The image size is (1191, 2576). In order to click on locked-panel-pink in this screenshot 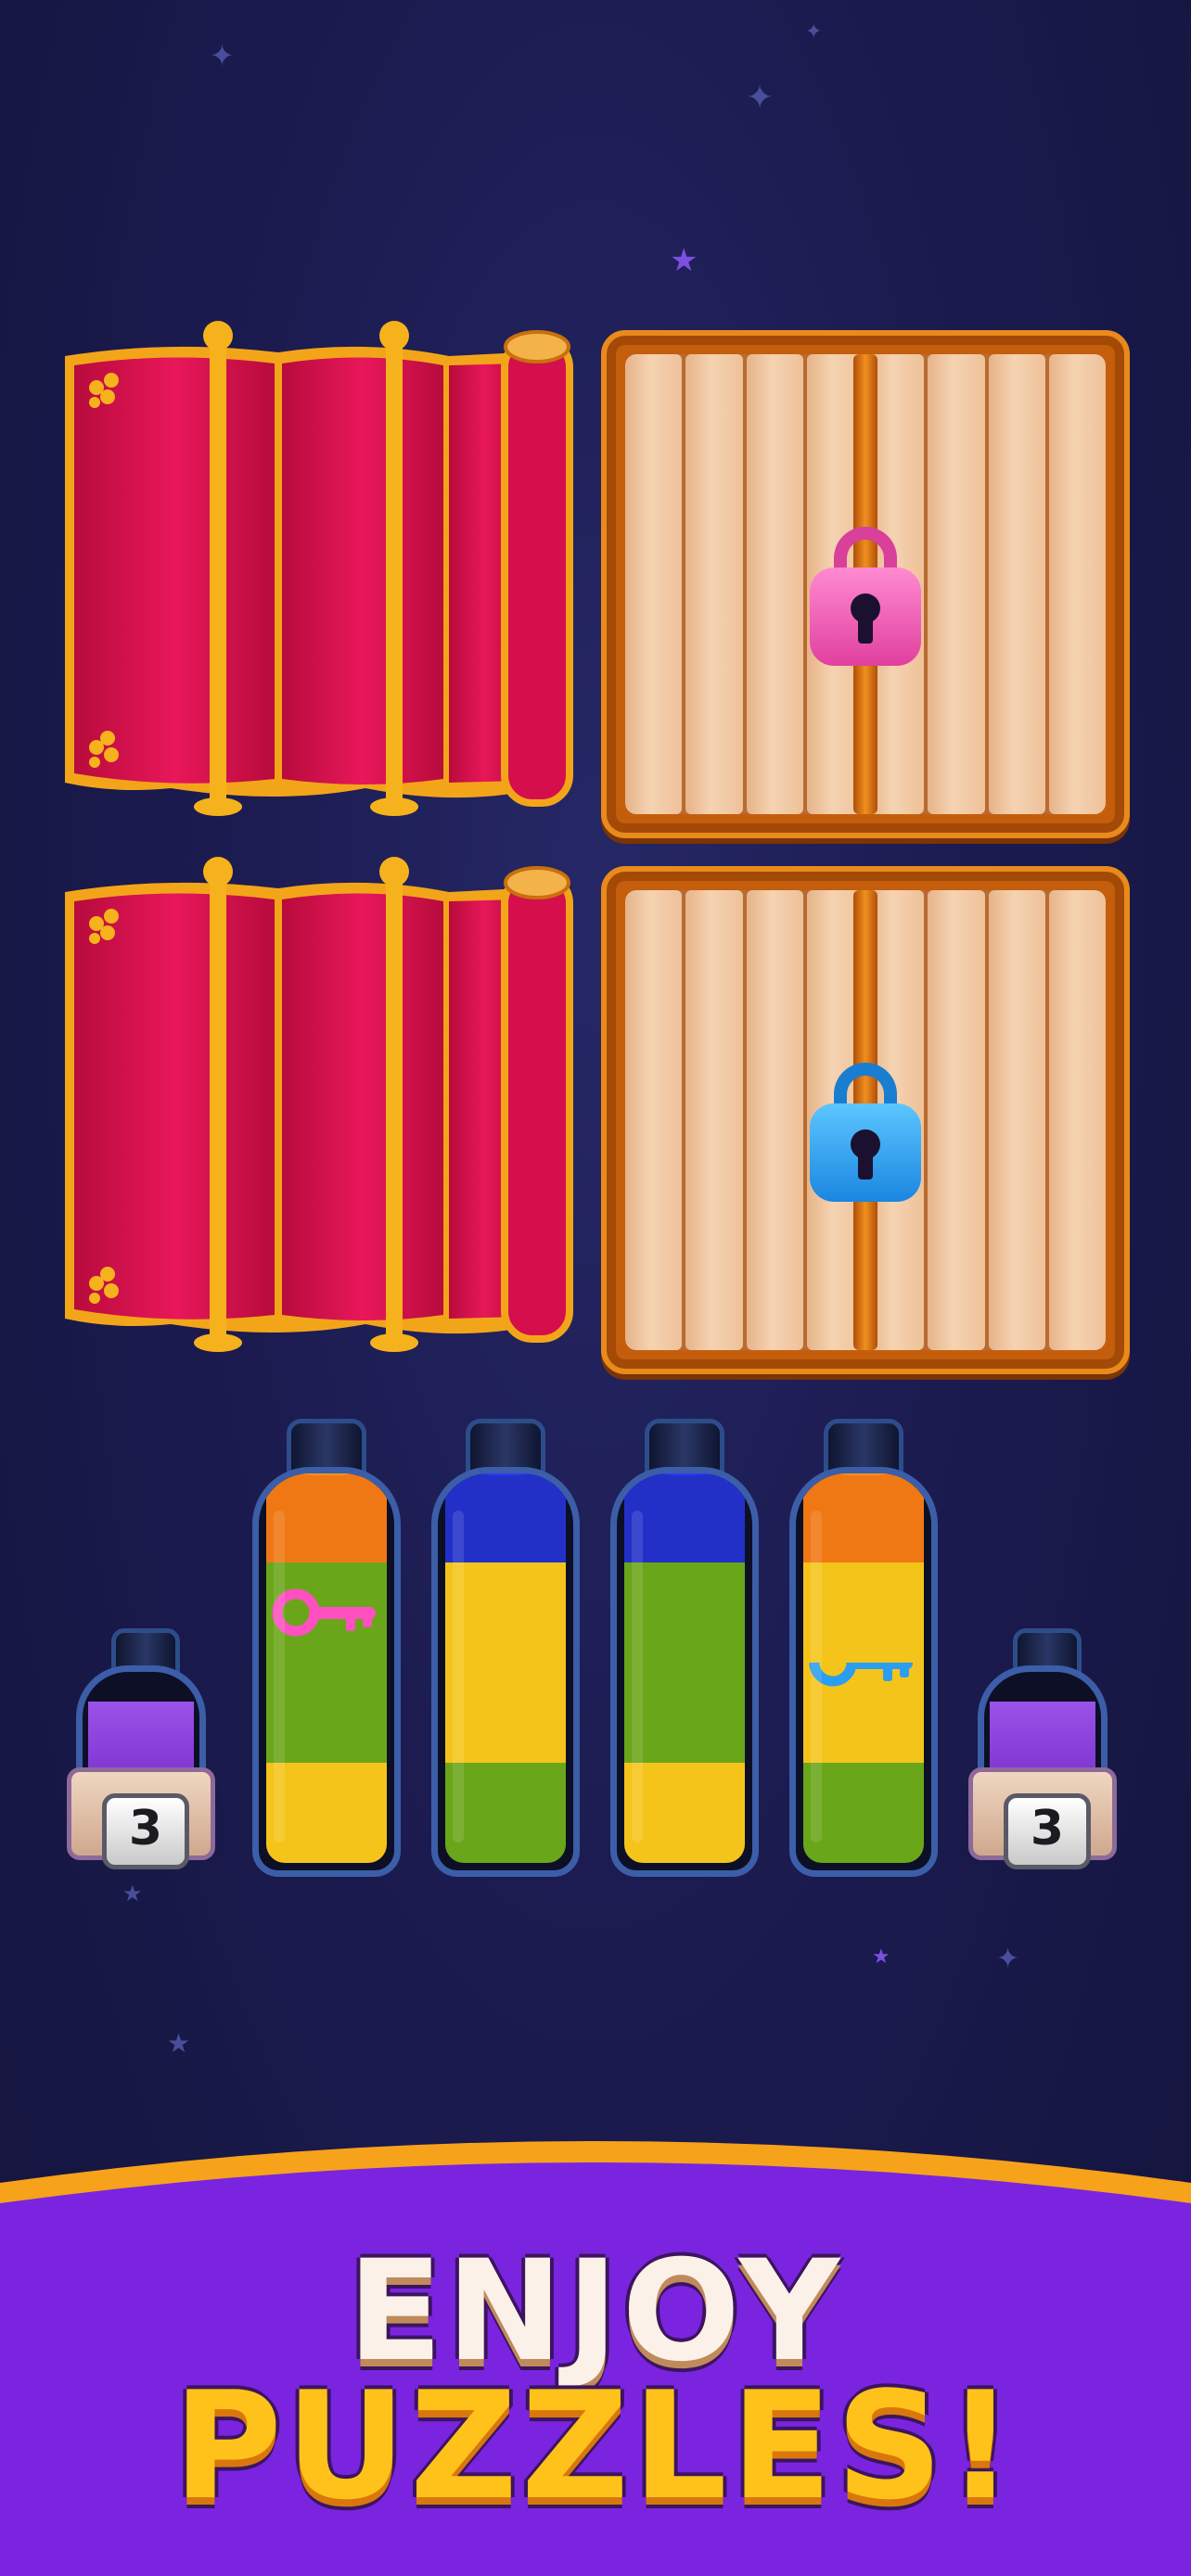, I will do `click(866, 584)`.